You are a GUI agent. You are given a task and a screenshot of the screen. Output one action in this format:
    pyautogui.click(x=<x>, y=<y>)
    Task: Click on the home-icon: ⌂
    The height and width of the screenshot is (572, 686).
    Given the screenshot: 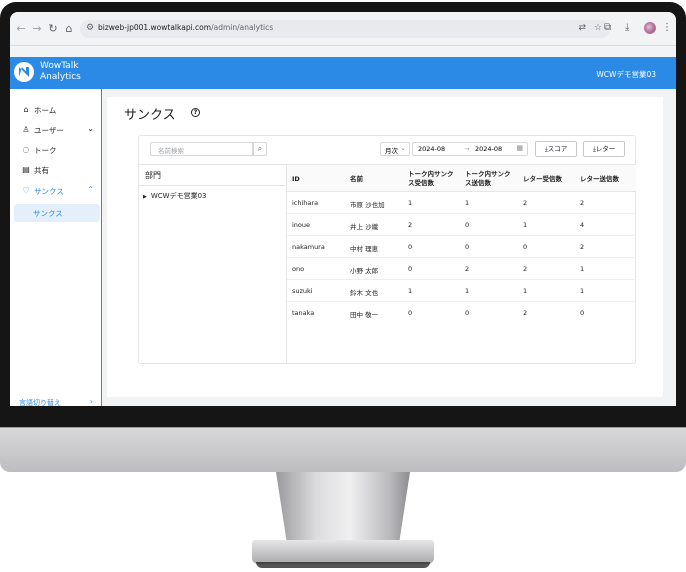 What is the action you would take?
    pyautogui.click(x=26, y=109)
    